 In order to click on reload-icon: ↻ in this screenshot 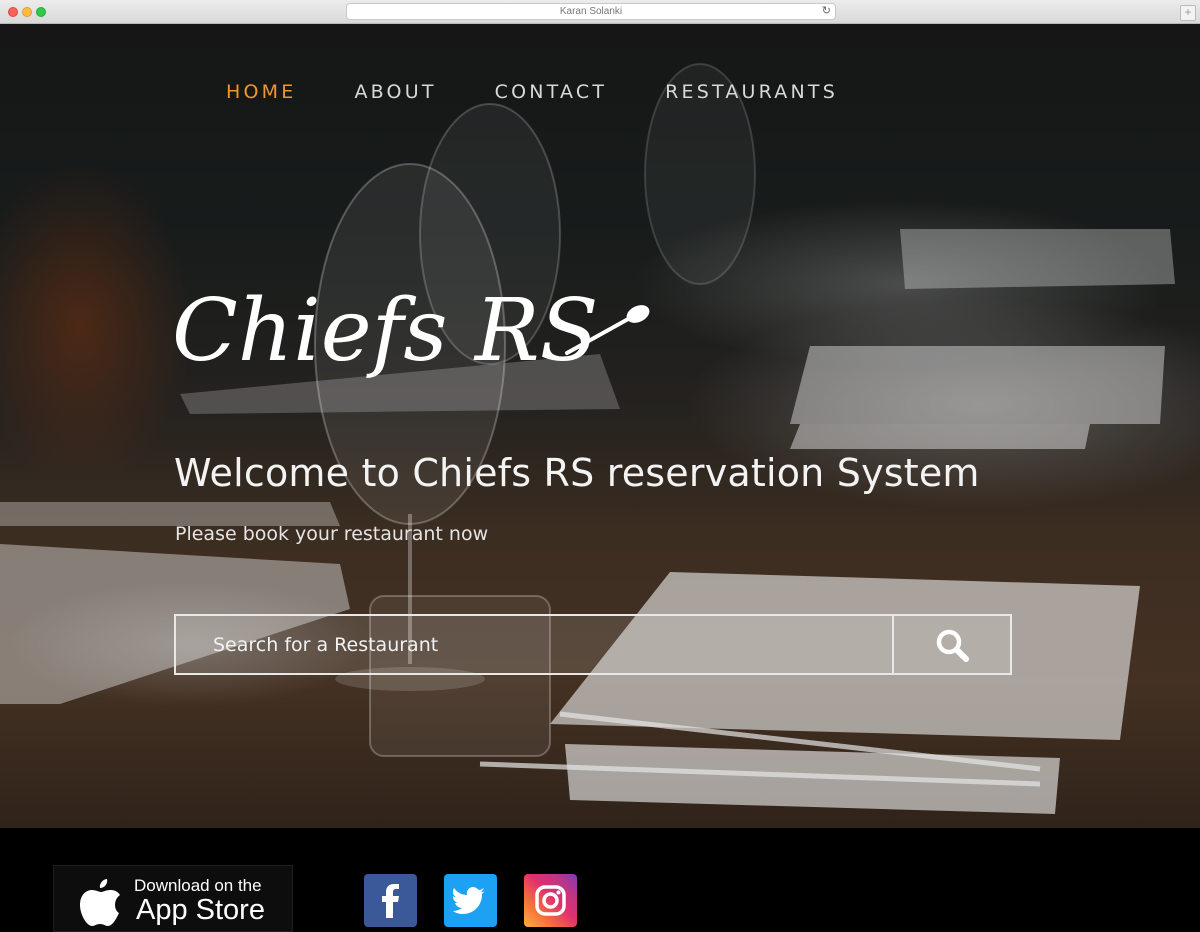, I will do `click(826, 11)`.